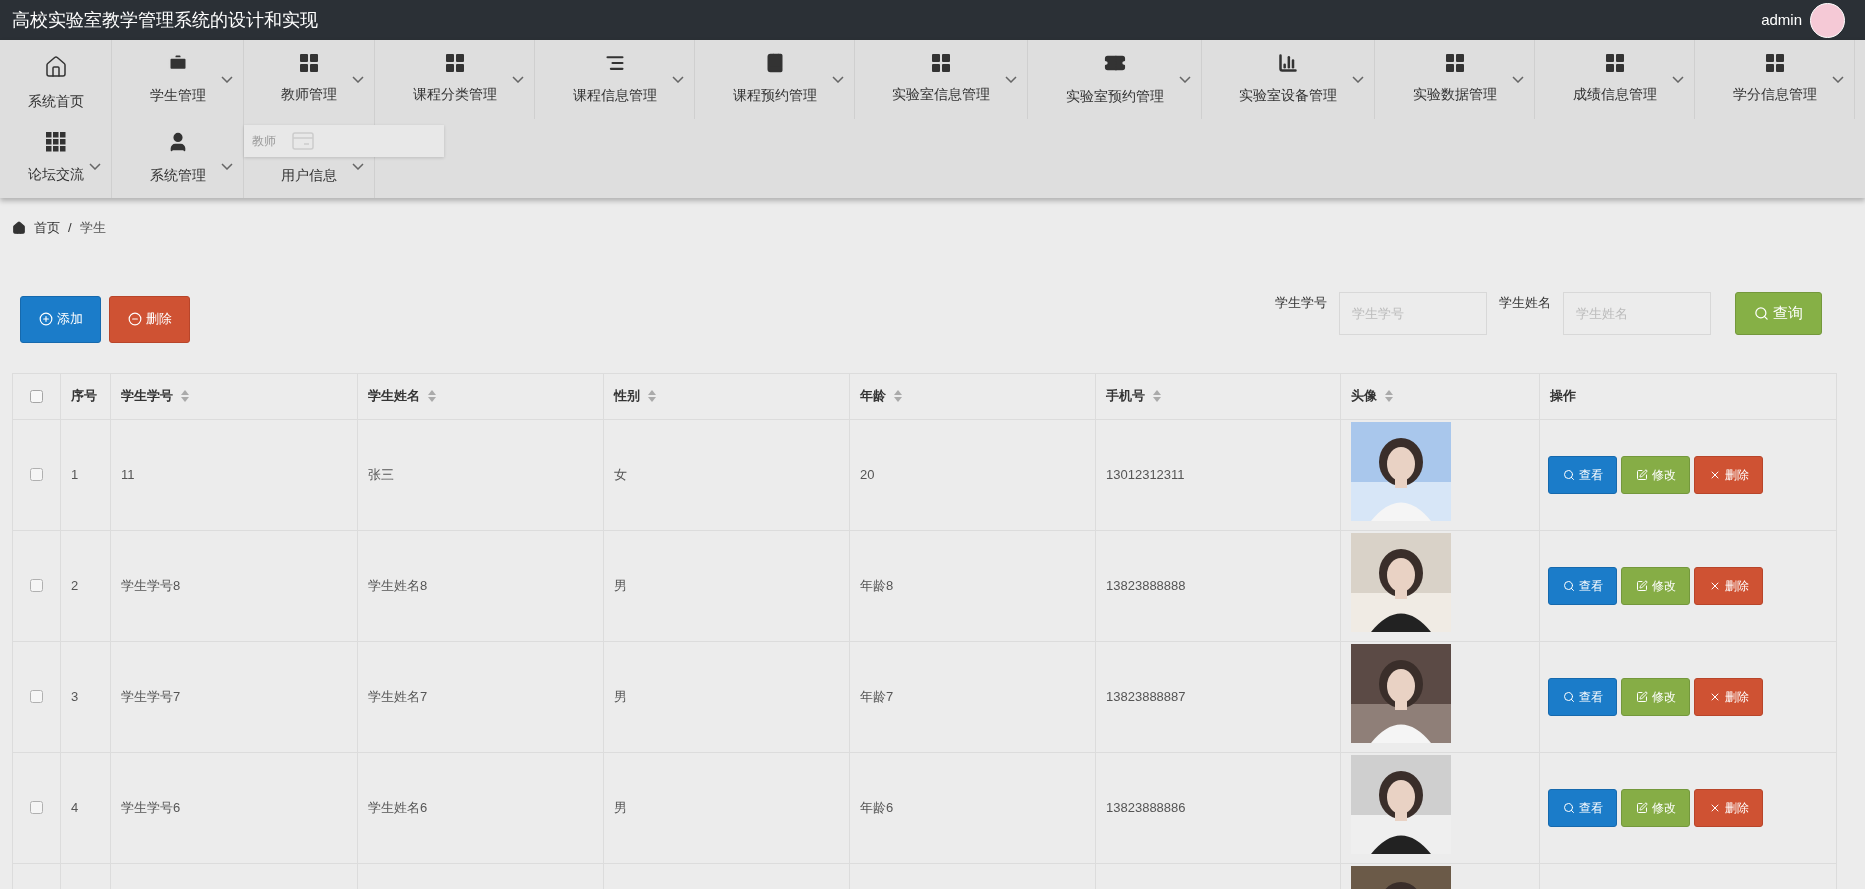 The image size is (1865, 889). What do you see at coordinates (84, 396) in the screenshot?
I see `column-header: 序号` at bounding box center [84, 396].